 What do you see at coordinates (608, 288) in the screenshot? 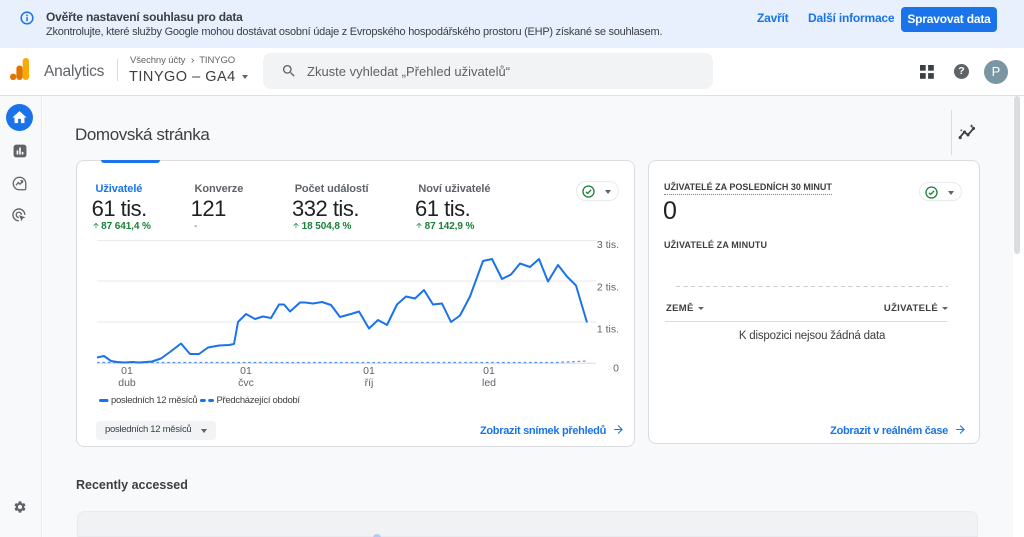
I see `svg-text: 2 tis.` at bounding box center [608, 288].